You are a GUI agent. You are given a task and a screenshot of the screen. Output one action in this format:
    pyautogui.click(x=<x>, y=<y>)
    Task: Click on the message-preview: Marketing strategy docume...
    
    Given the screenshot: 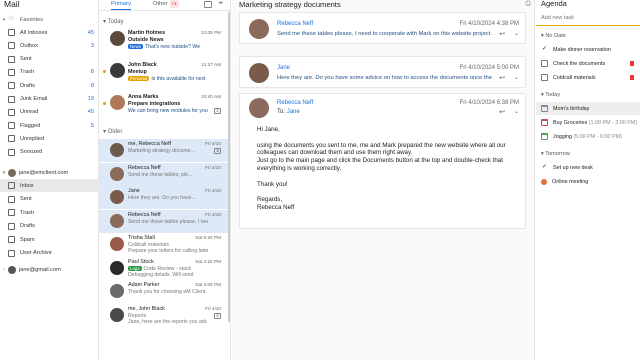 What is the action you would take?
    pyautogui.click(x=161, y=151)
    